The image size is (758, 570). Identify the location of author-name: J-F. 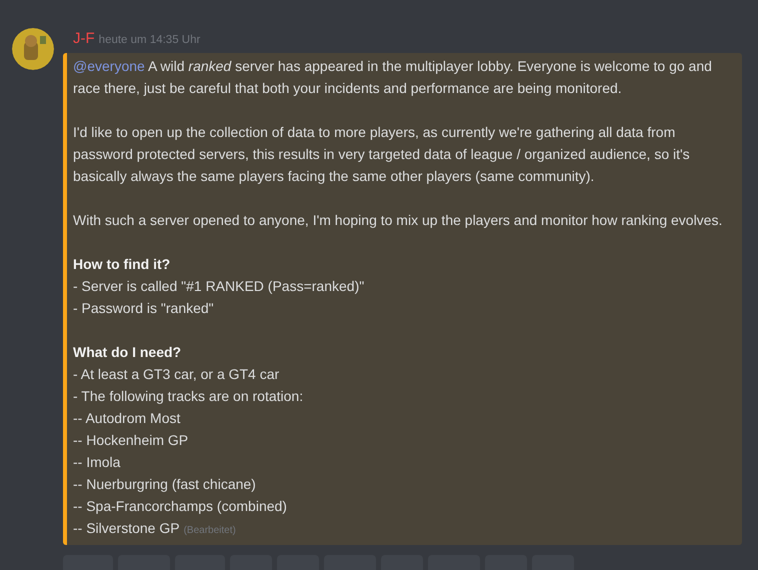
(84, 39).